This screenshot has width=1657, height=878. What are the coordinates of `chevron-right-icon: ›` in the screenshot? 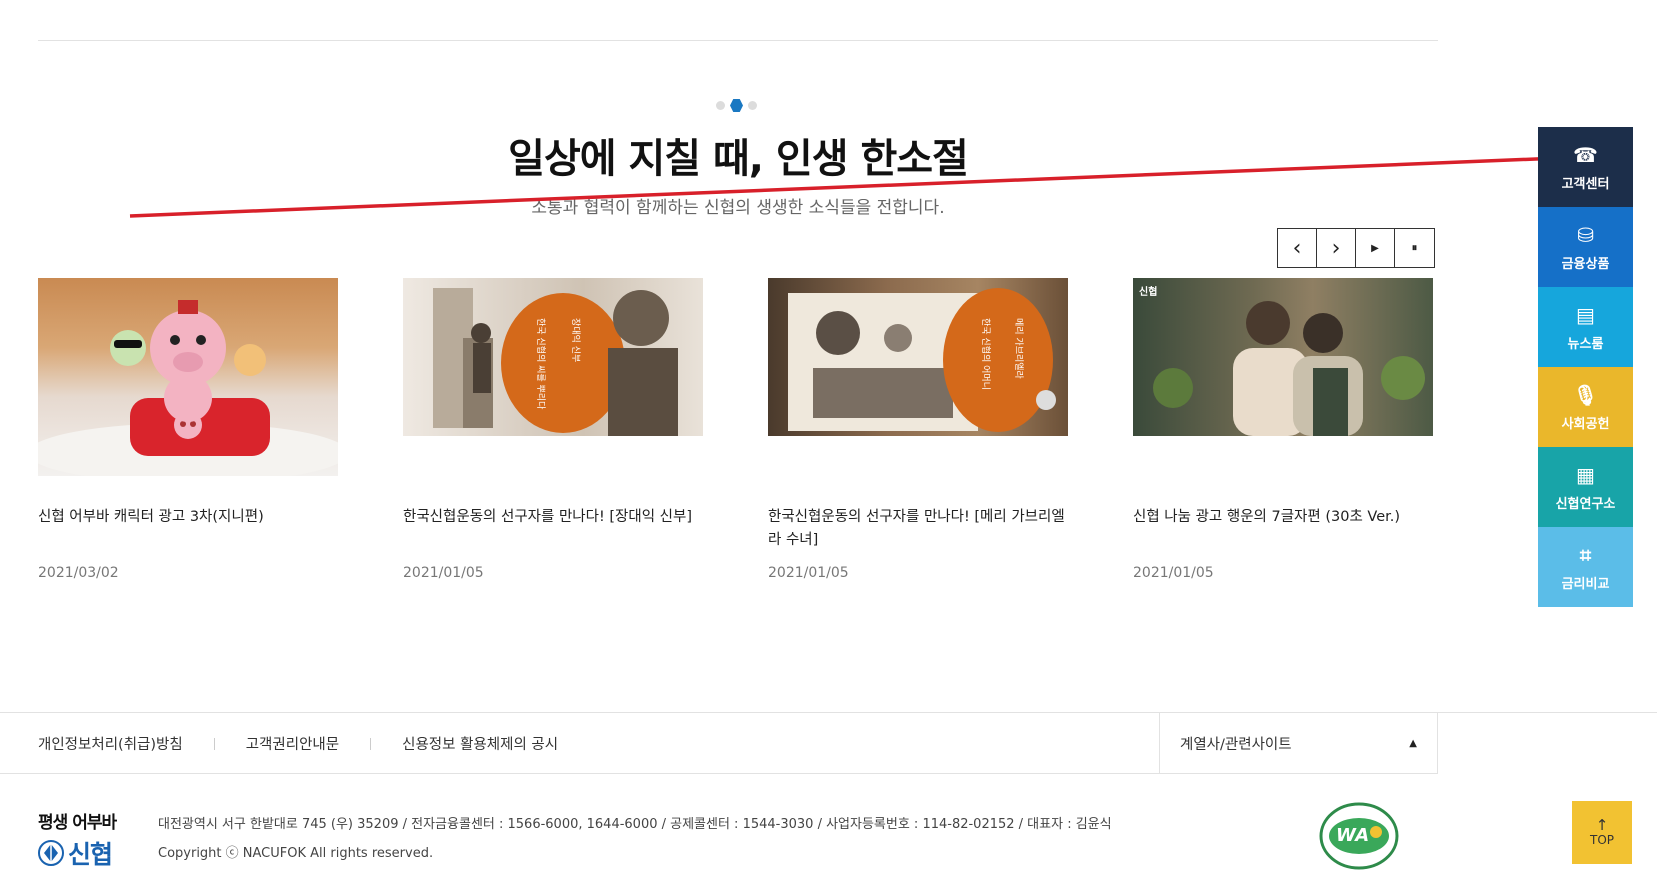 It's located at (1336, 248).